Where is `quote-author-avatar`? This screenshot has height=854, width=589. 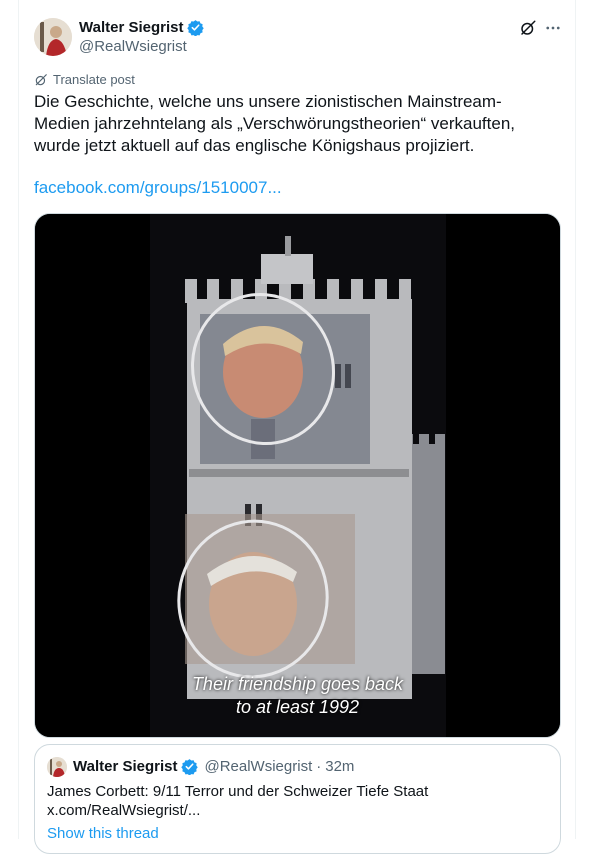 quote-author-avatar is located at coordinates (57, 767).